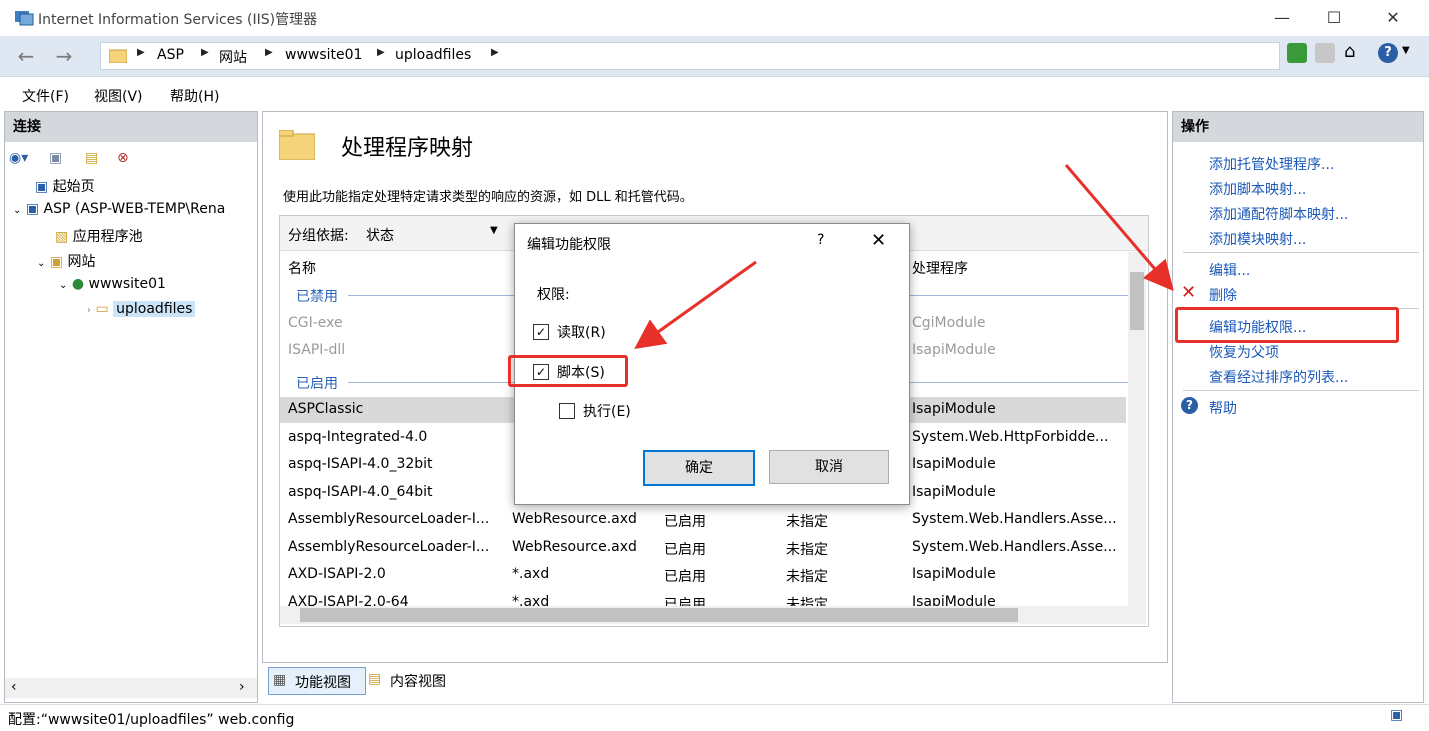 The width and height of the screenshot is (1429, 731). Describe the element at coordinates (904, 256) in the screenshot. I see `annotation-arrows` at that location.